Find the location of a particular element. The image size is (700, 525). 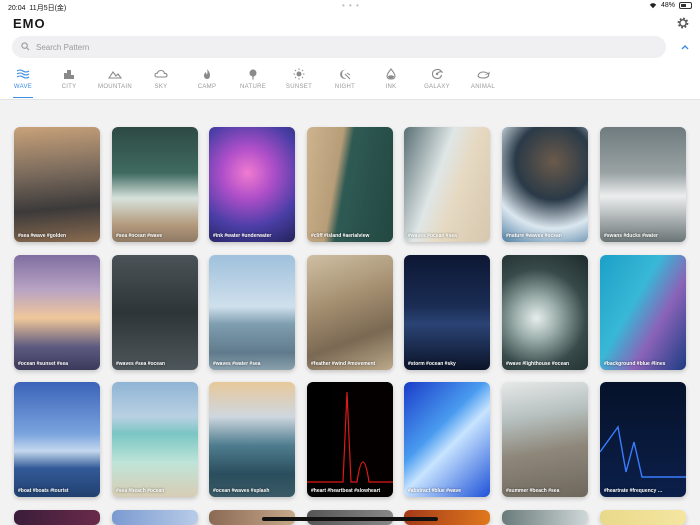

pattern-card: #abstract #blue #wave is located at coordinates (447, 439).